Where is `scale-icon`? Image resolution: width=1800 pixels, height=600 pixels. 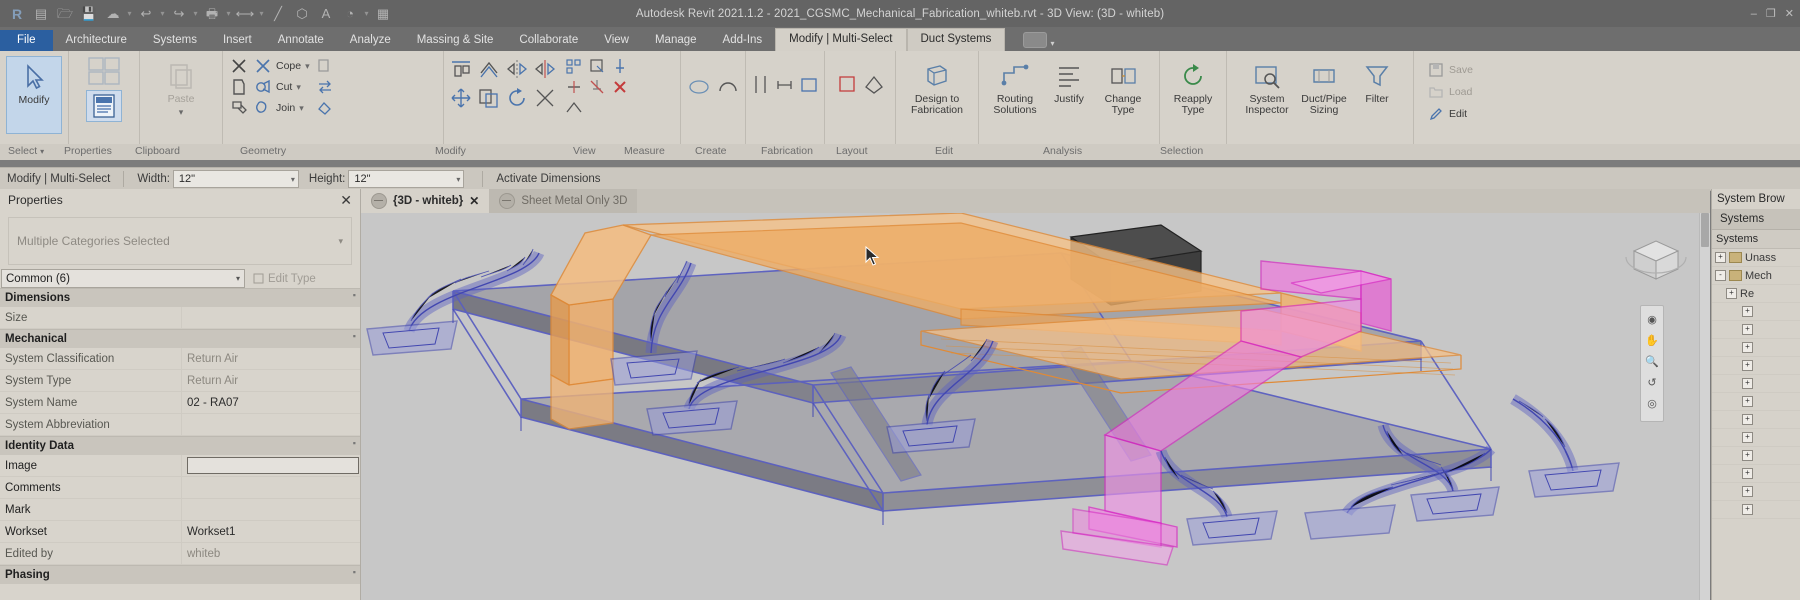
scale-icon is located at coordinates (597, 66).